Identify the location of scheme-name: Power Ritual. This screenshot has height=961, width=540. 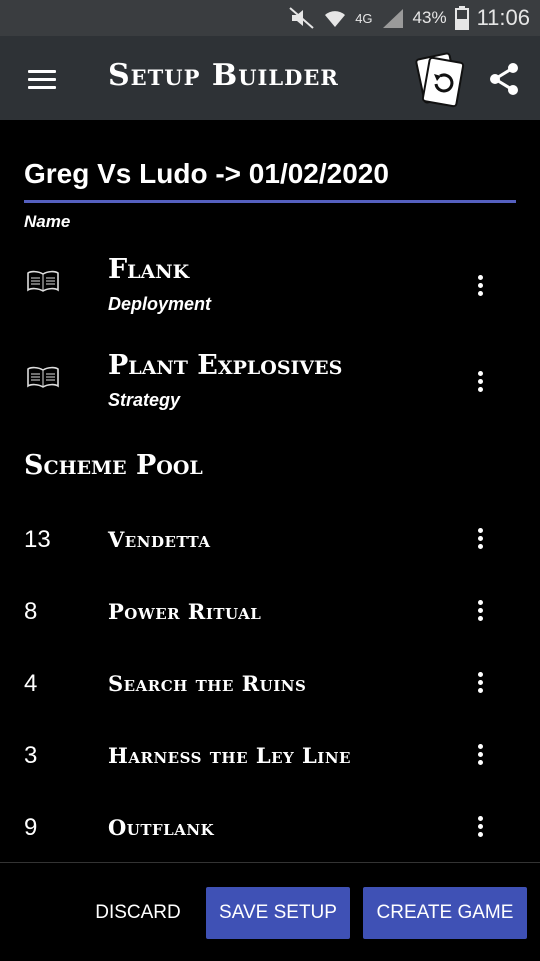
(185, 611).